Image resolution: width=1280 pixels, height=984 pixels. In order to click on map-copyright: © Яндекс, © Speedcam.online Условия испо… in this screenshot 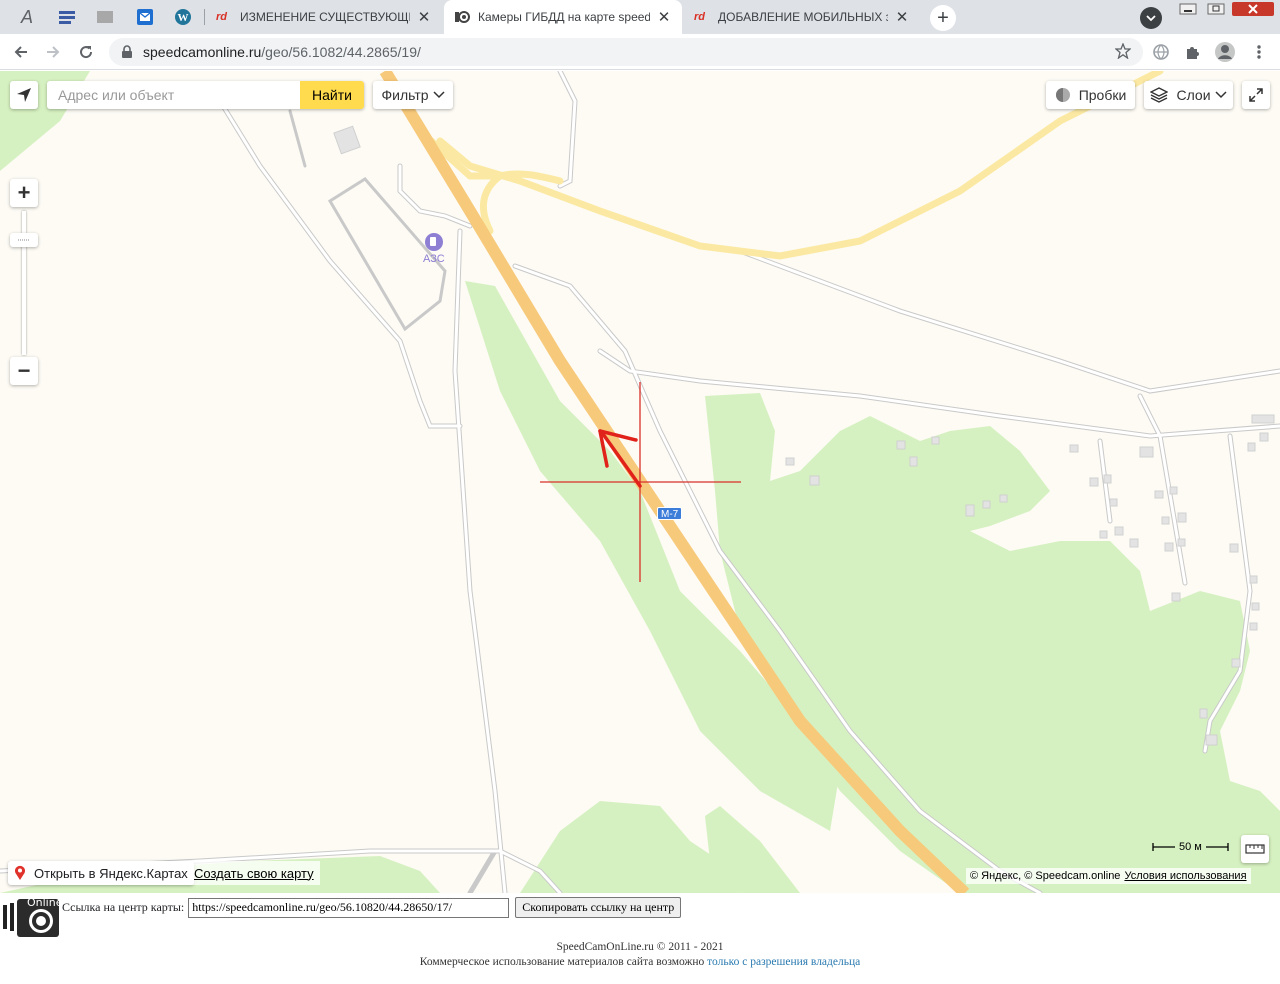, I will do `click(1108, 876)`.